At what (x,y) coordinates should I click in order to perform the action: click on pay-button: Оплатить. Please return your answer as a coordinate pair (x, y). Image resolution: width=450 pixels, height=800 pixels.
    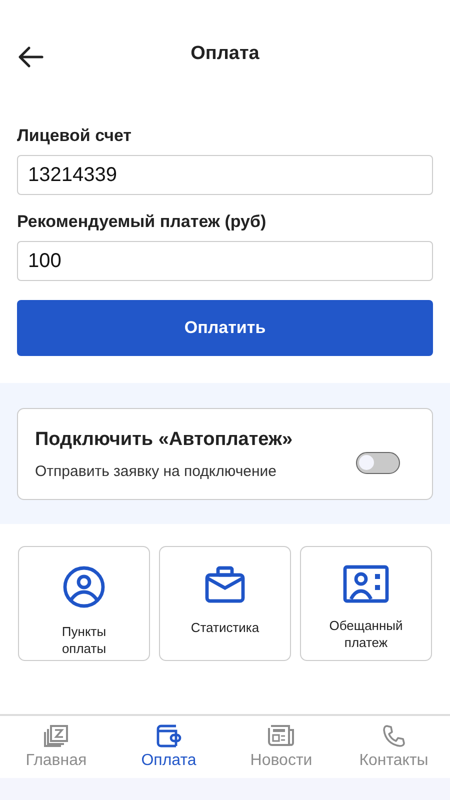
    Looking at the image, I should click on (225, 328).